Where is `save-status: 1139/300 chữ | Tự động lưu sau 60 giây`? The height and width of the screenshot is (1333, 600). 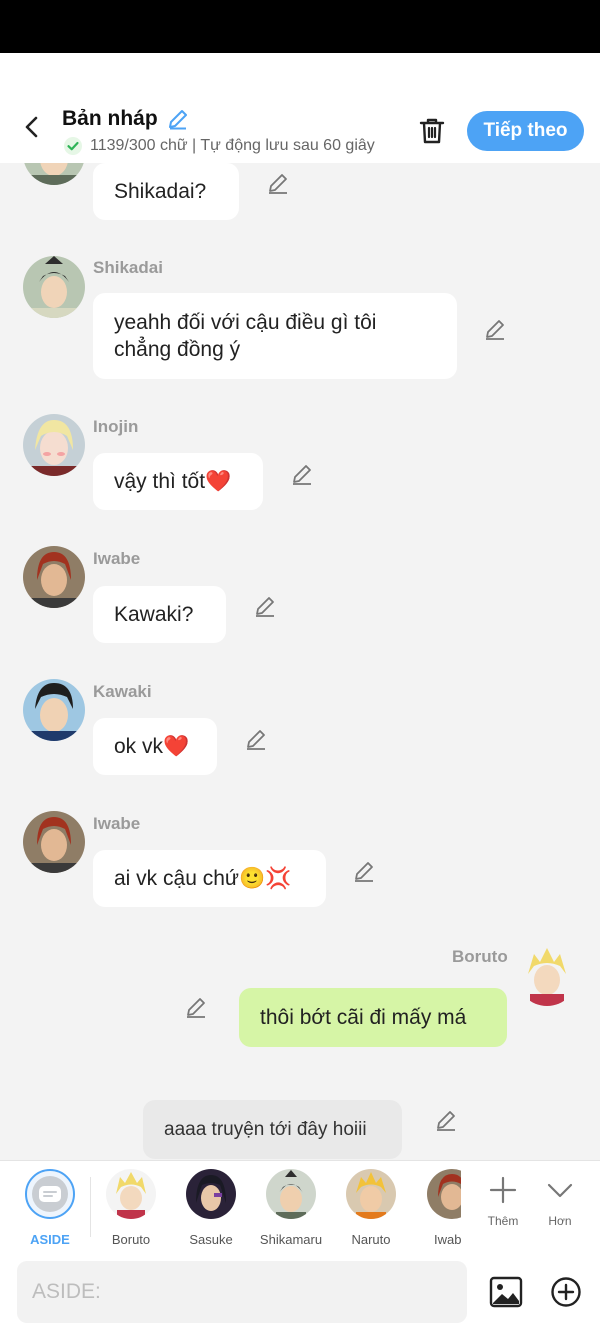 save-status: 1139/300 chữ | Tự động lưu sau 60 giây is located at coordinates (219, 146).